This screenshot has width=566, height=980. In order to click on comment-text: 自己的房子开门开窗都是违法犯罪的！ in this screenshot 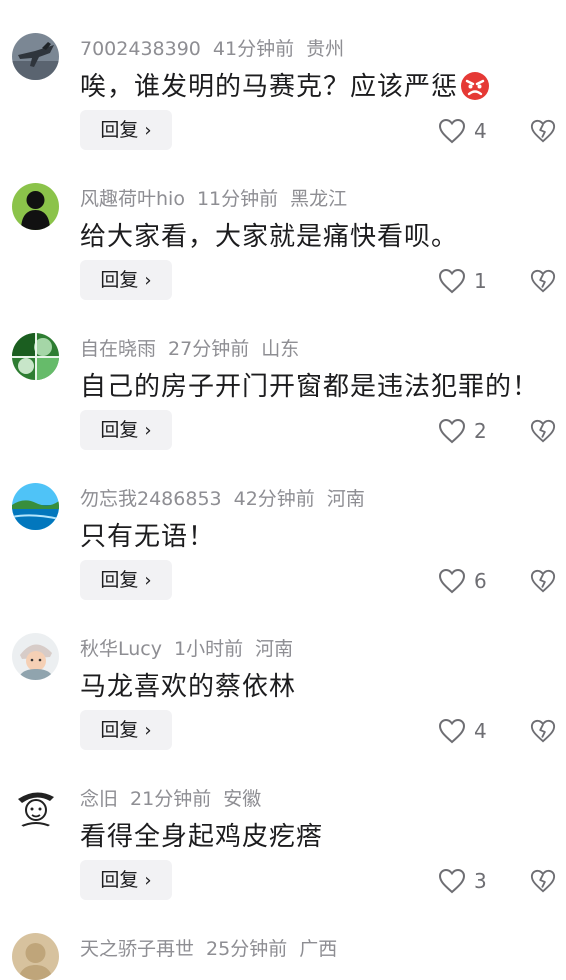, I will do `click(310, 387)`.